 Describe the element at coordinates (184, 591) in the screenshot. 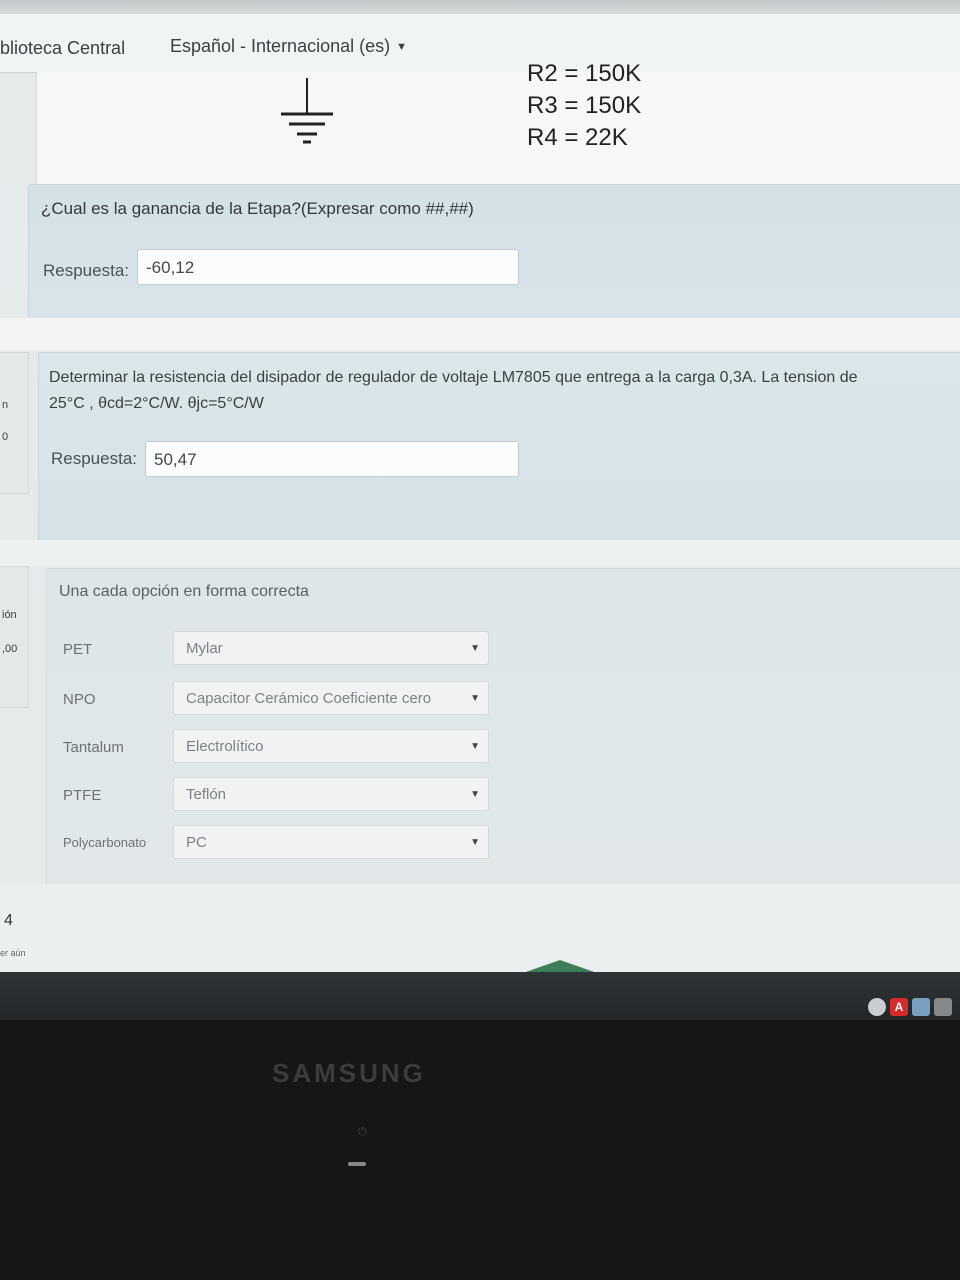

I see `question-3-instruction: Una cada opción en forma correcta` at that location.